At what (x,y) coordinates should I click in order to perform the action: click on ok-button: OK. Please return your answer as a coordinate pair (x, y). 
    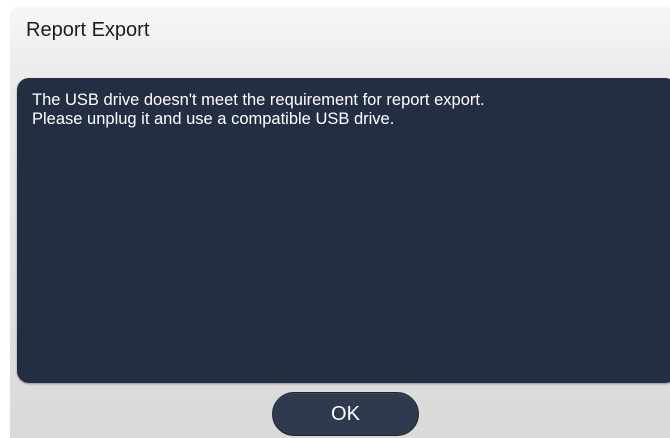
    Looking at the image, I should click on (345, 414).